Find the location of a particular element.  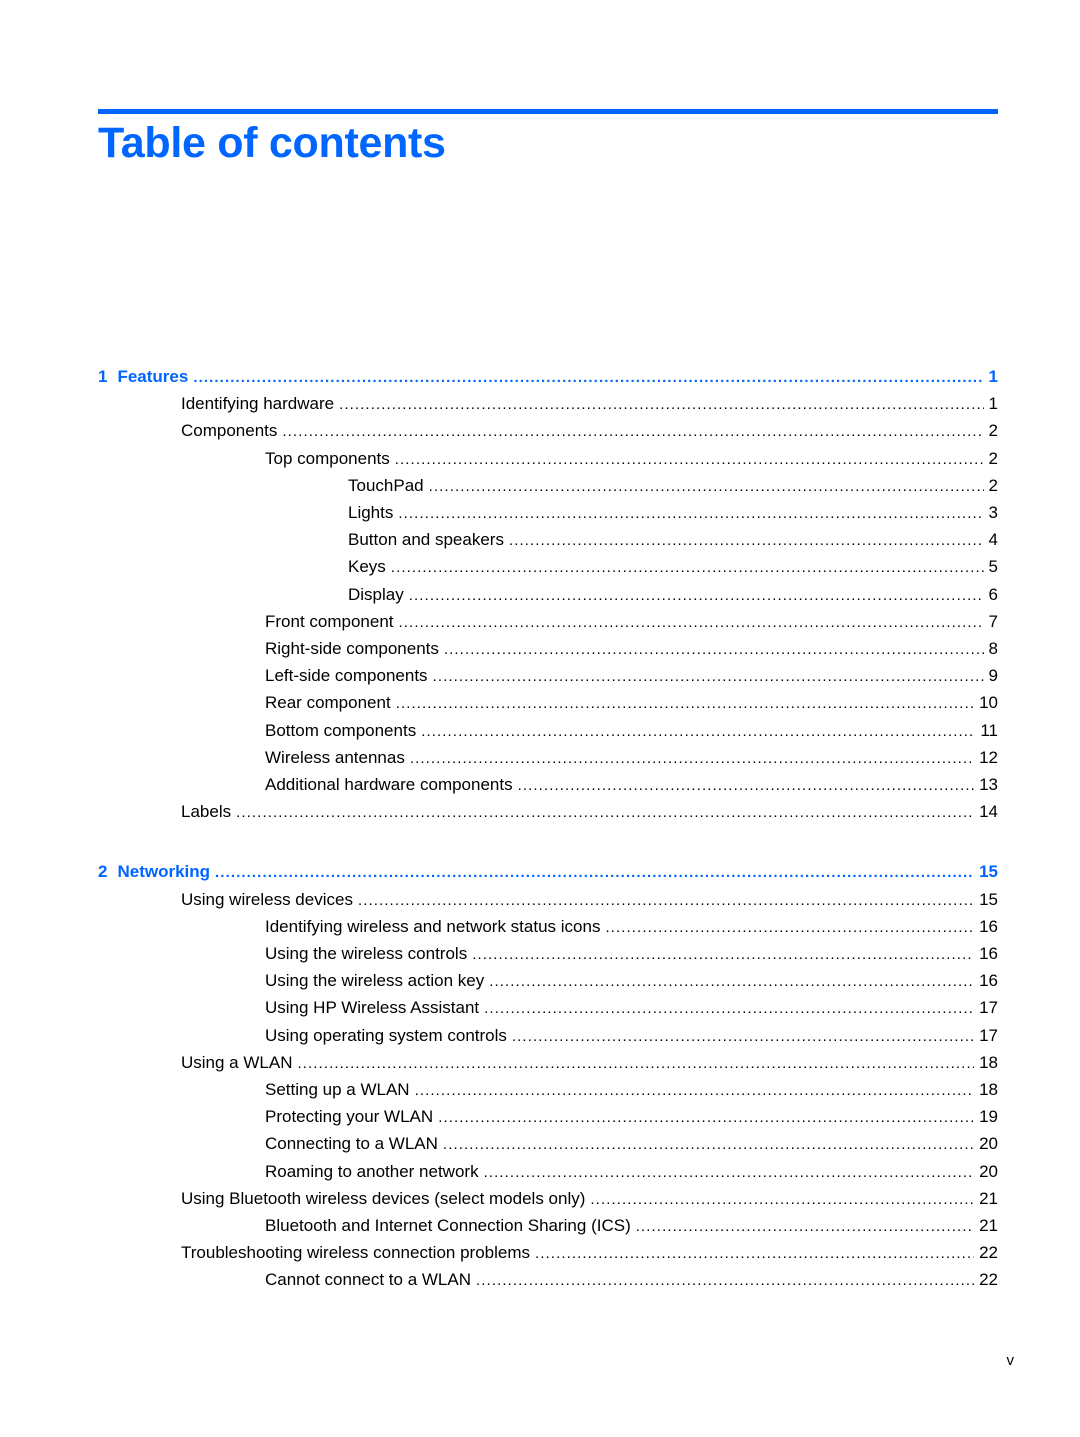

toc-entry: Wireless antennas 12 is located at coordinates (631, 758).